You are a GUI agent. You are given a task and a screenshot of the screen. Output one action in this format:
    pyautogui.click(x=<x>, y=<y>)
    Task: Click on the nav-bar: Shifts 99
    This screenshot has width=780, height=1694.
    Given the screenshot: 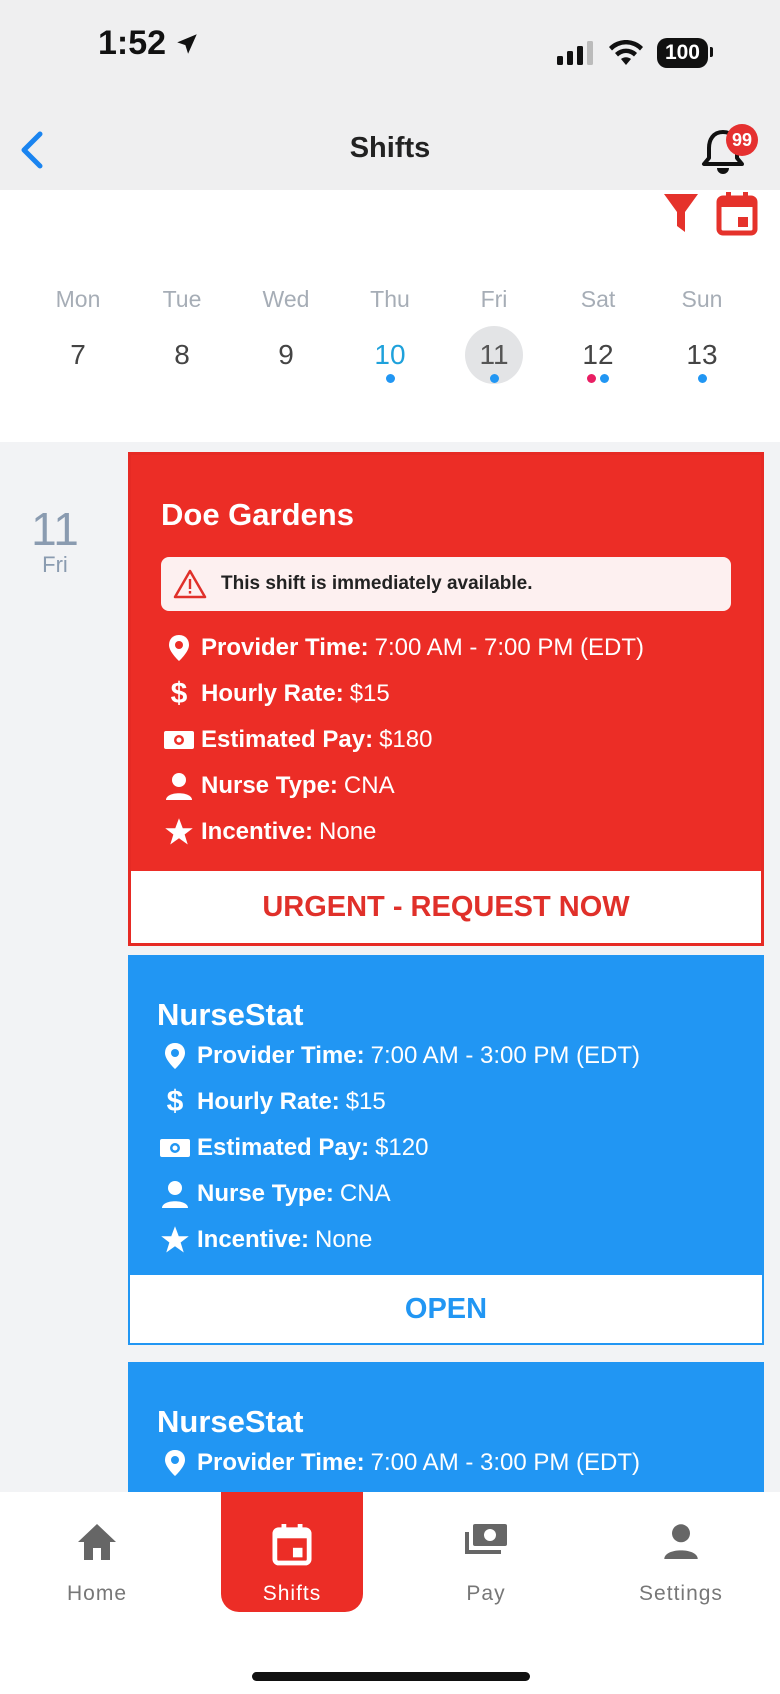 What is the action you would take?
    pyautogui.click(x=390, y=150)
    